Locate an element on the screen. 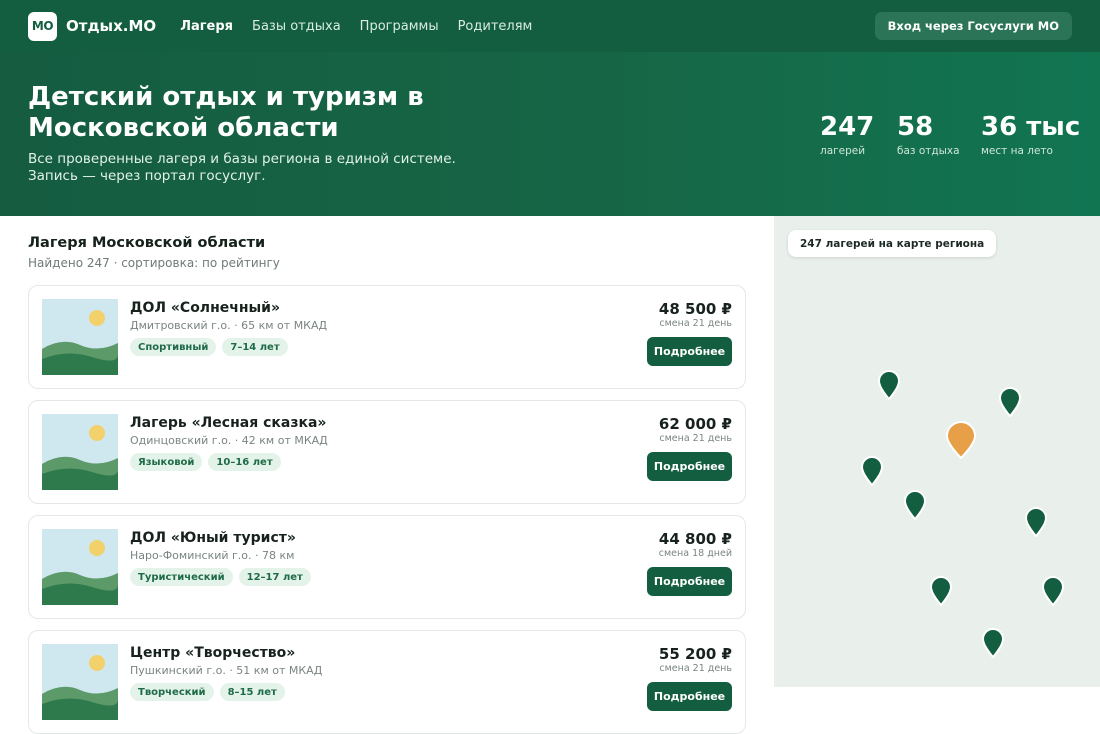 This screenshot has height=734, width=1100. tag-age: 12–17 лет is located at coordinates (274, 577).